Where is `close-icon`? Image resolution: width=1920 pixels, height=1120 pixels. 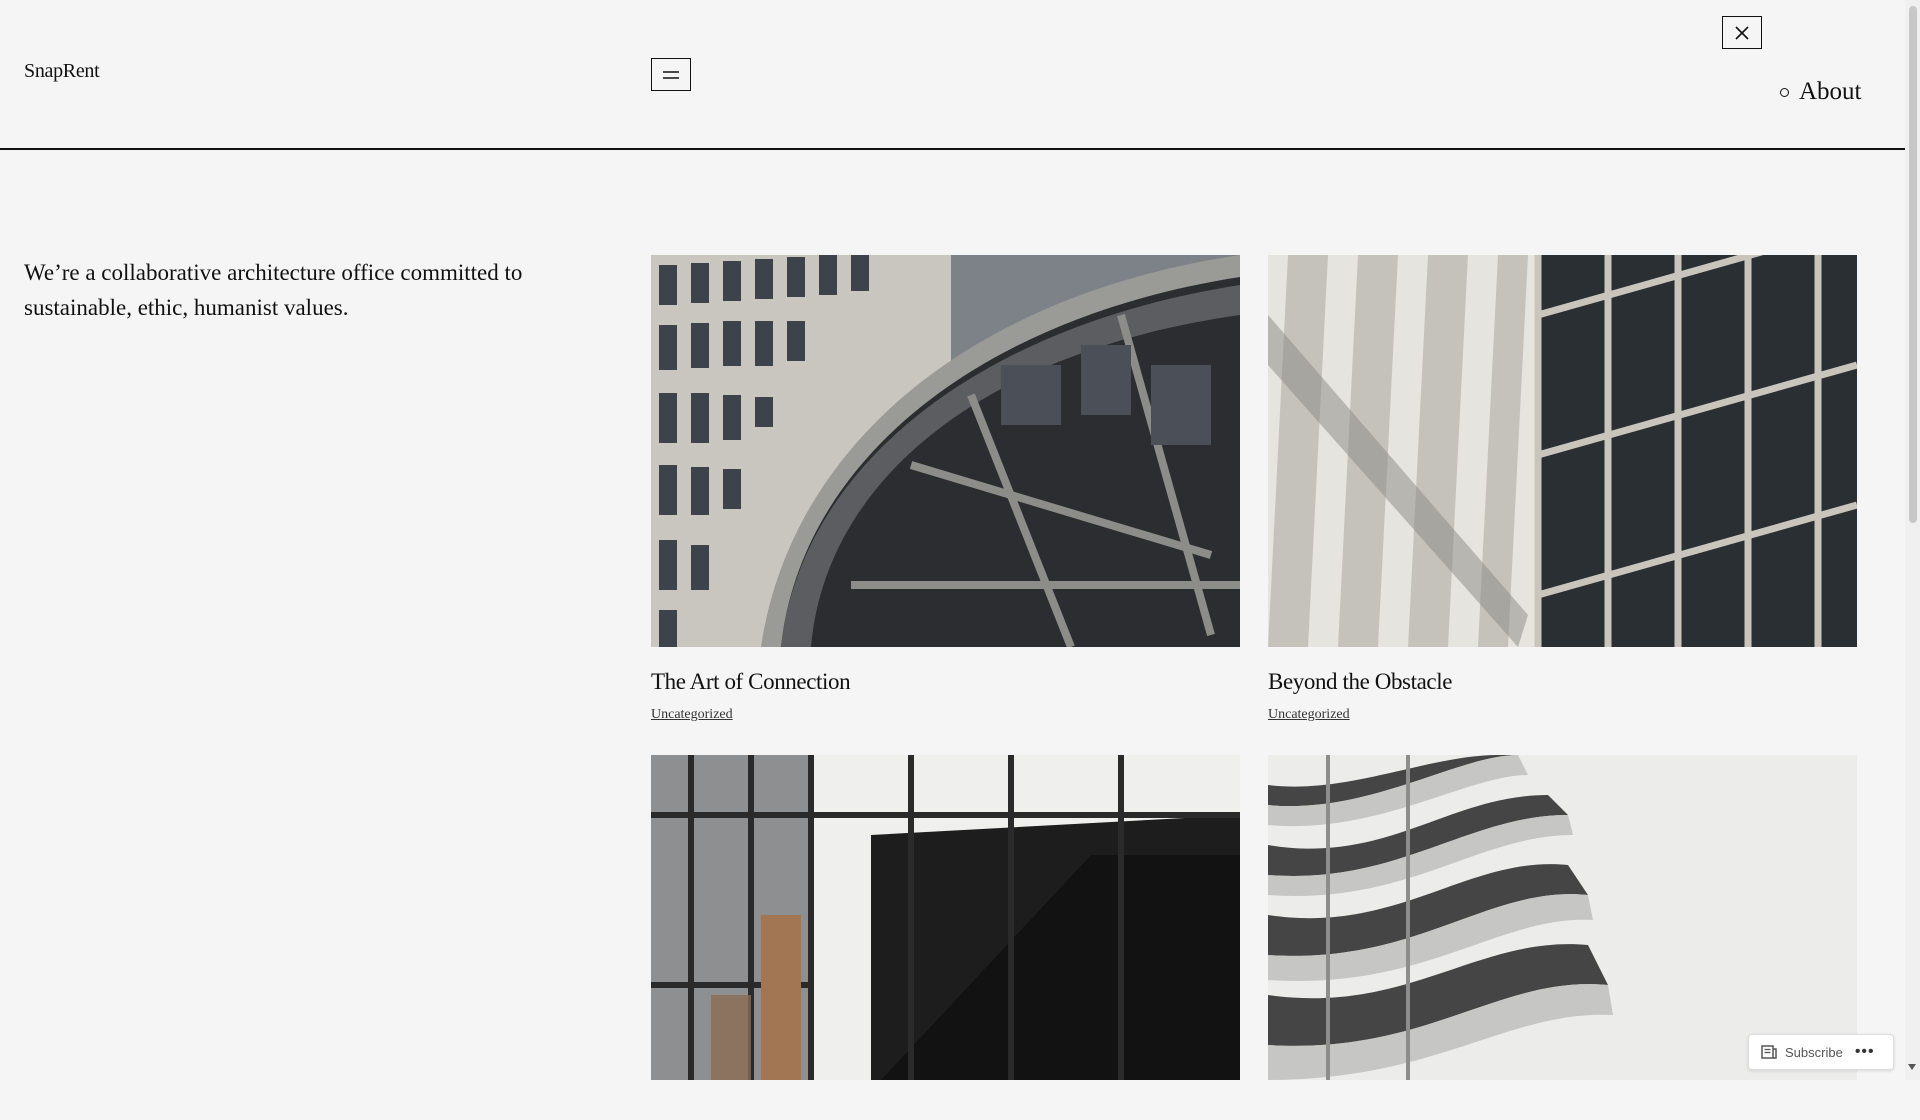
close-icon is located at coordinates (1742, 32).